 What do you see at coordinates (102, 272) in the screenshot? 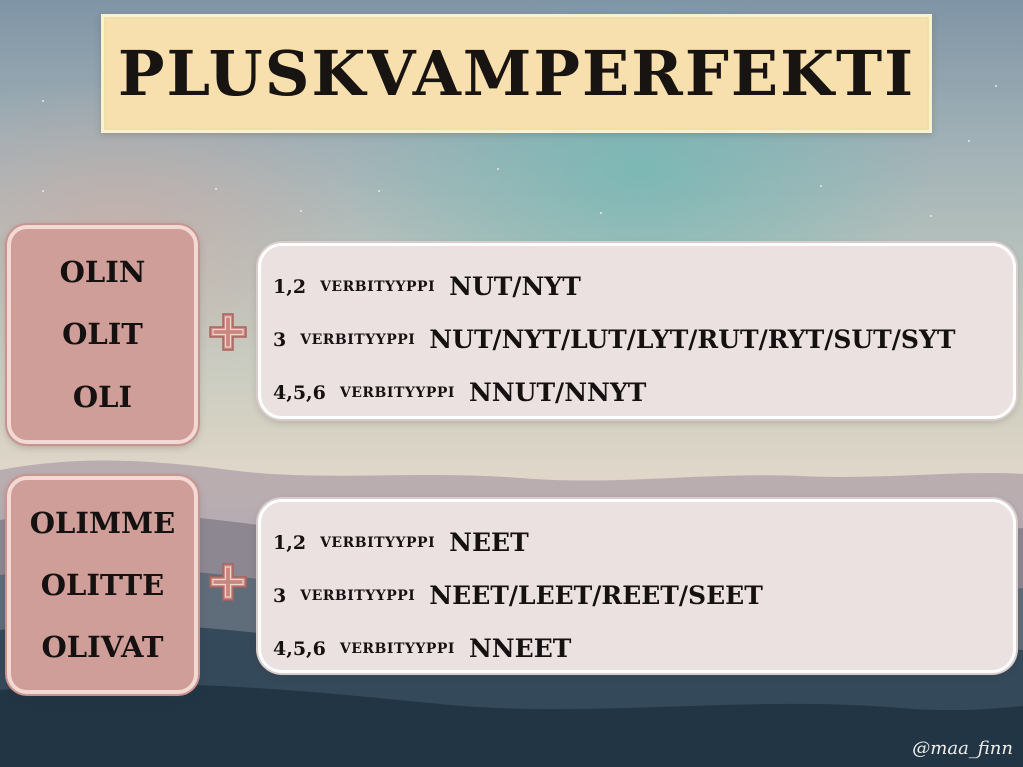
I see `pronoun: OLIN` at bounding box center [102, 272].